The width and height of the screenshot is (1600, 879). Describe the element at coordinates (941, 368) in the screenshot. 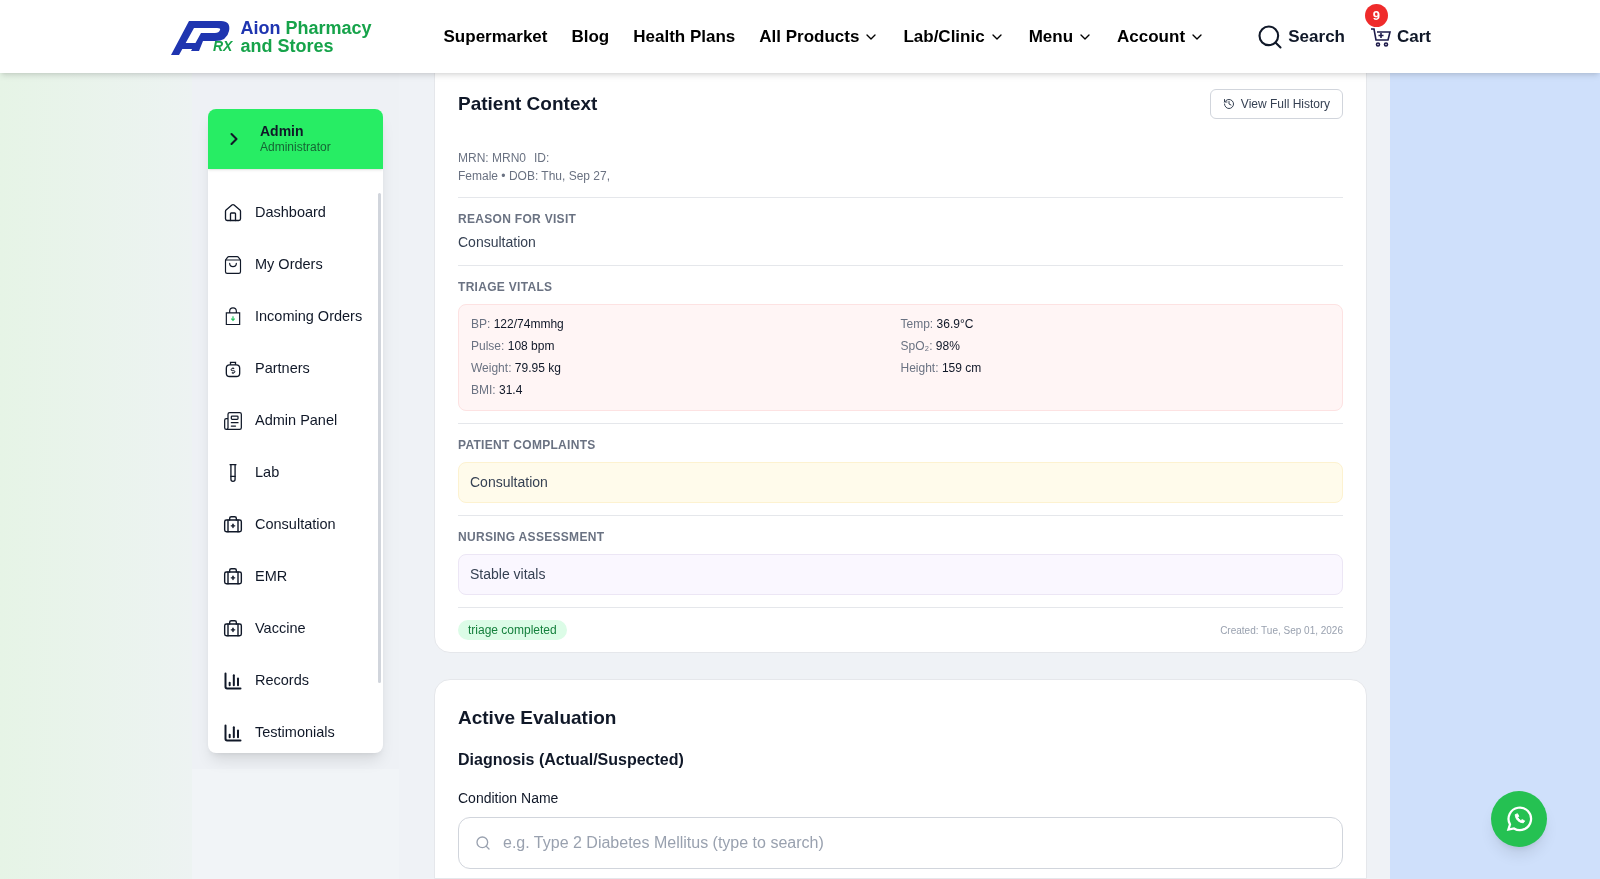

I see `vital-reading: Height: 159 cm` at that location.